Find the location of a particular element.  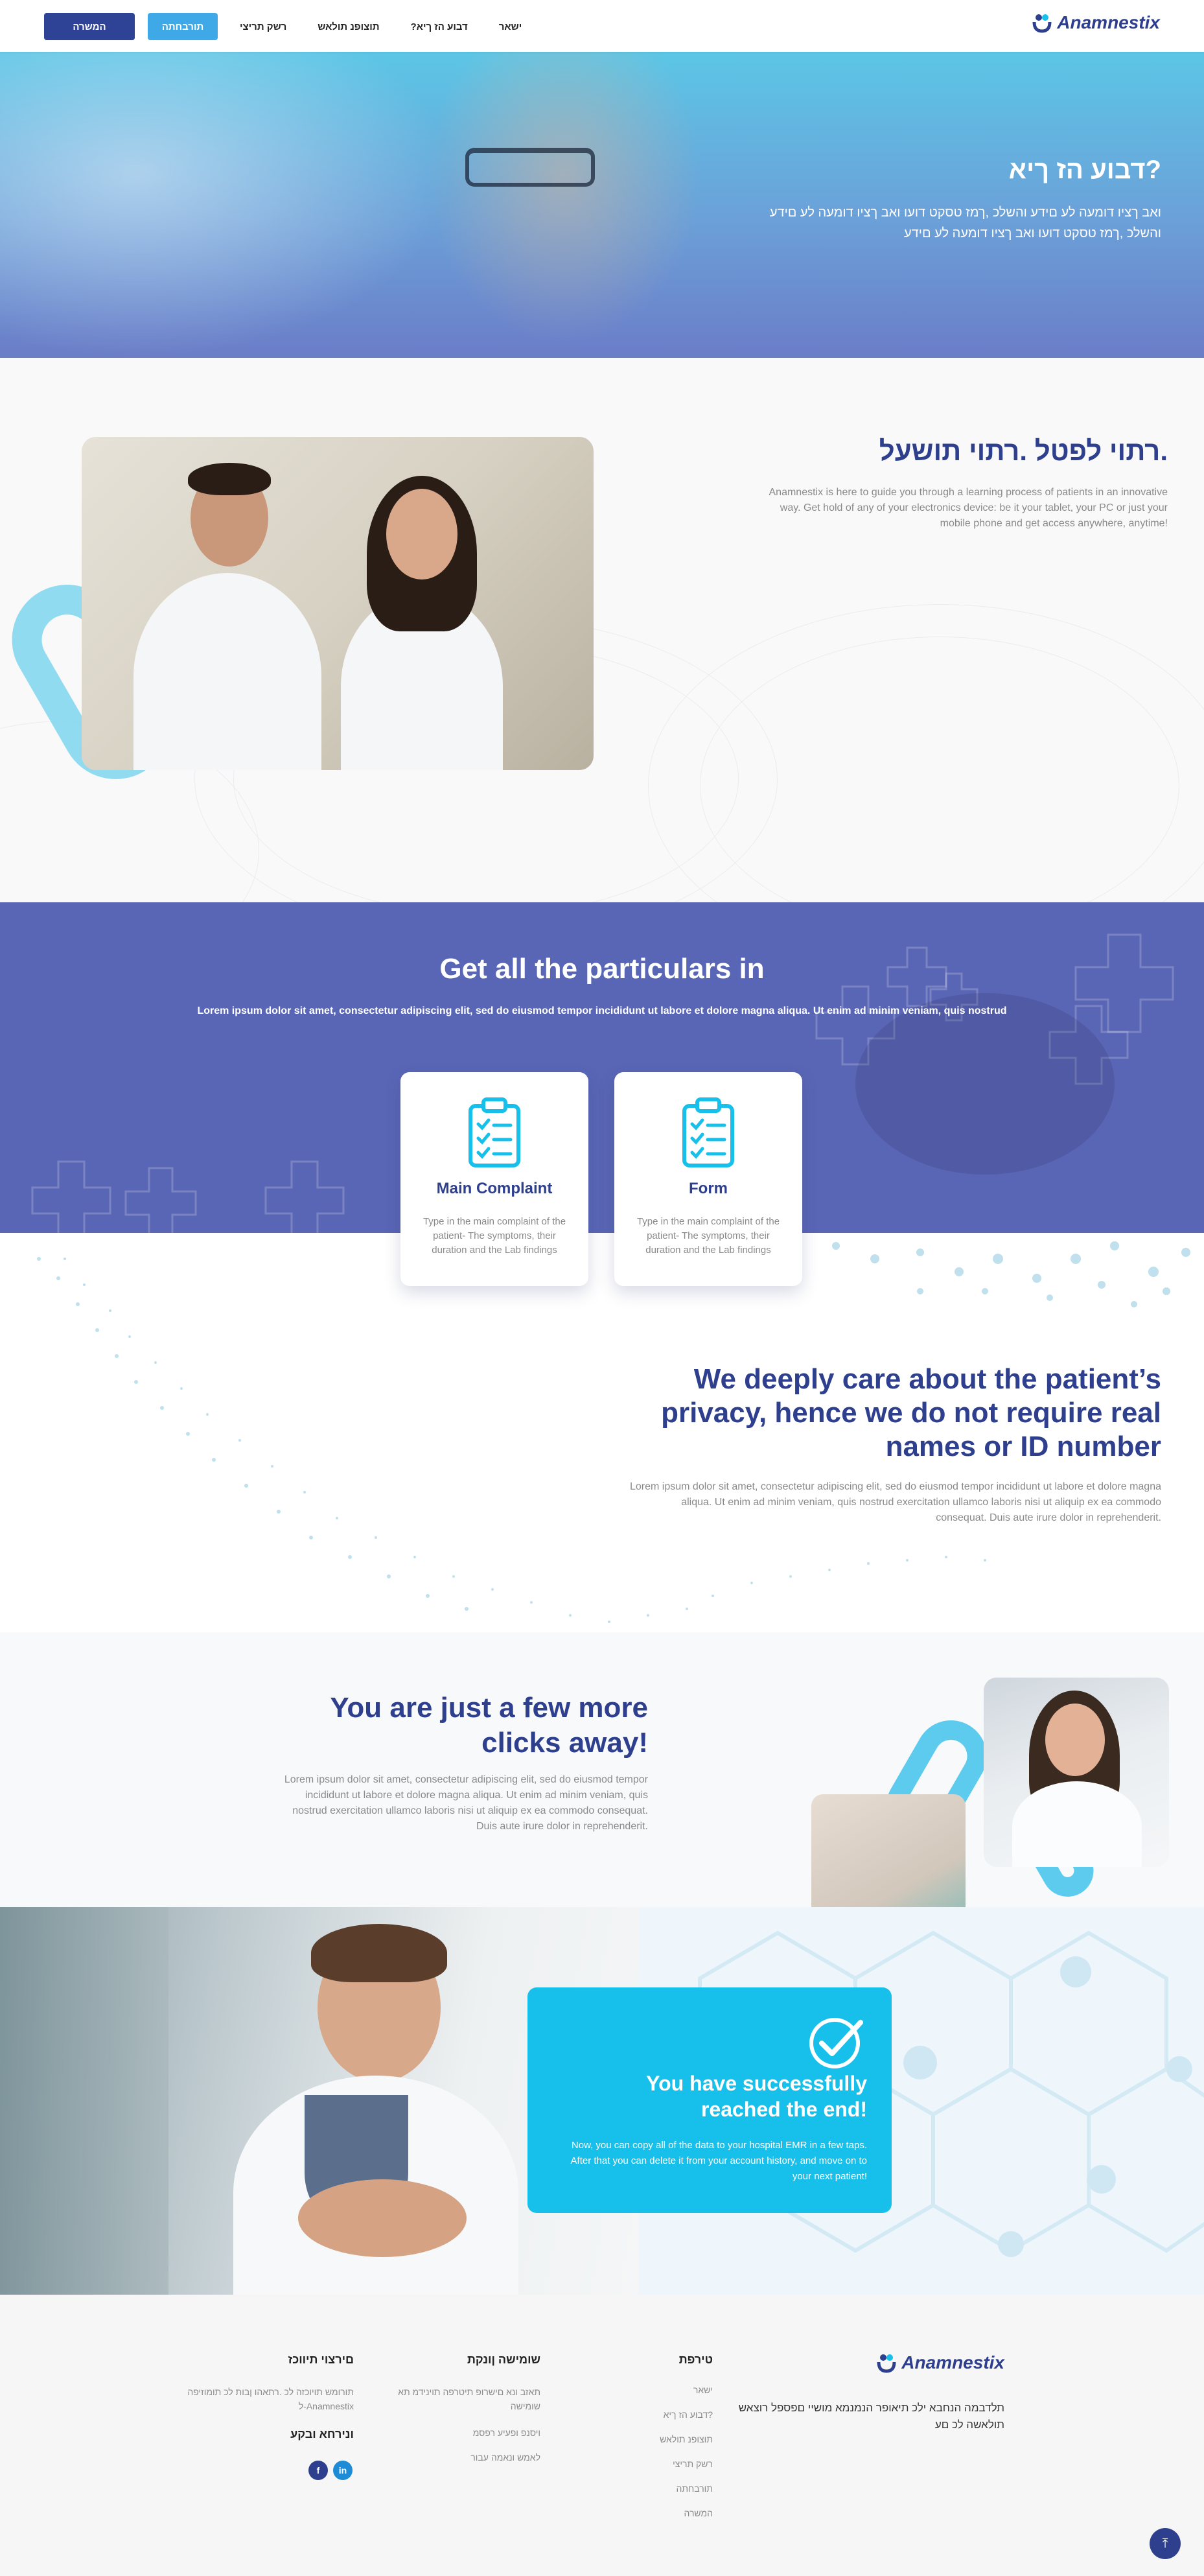

handshake is located at coordinates (382, 2218).